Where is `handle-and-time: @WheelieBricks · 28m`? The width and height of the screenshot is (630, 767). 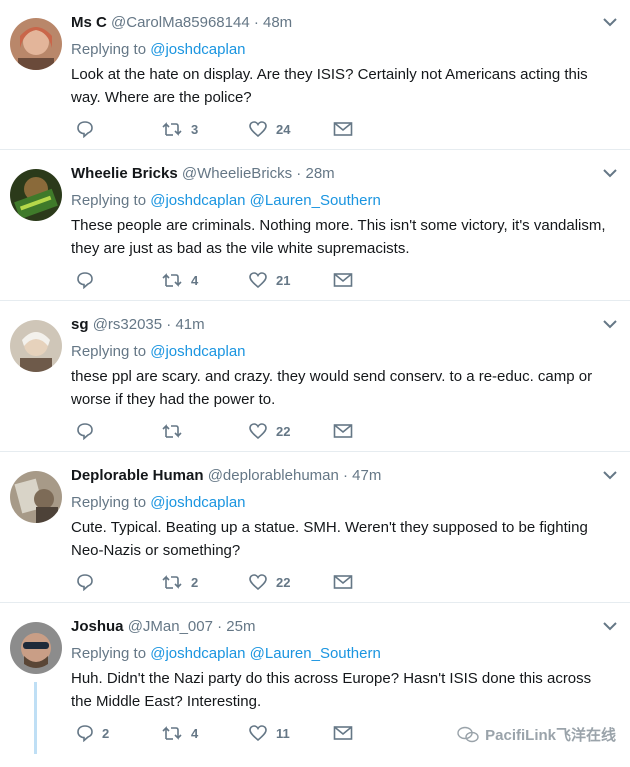
handle-and-time: @WheelieBricks · 28m is located at coordinates (258, 173).